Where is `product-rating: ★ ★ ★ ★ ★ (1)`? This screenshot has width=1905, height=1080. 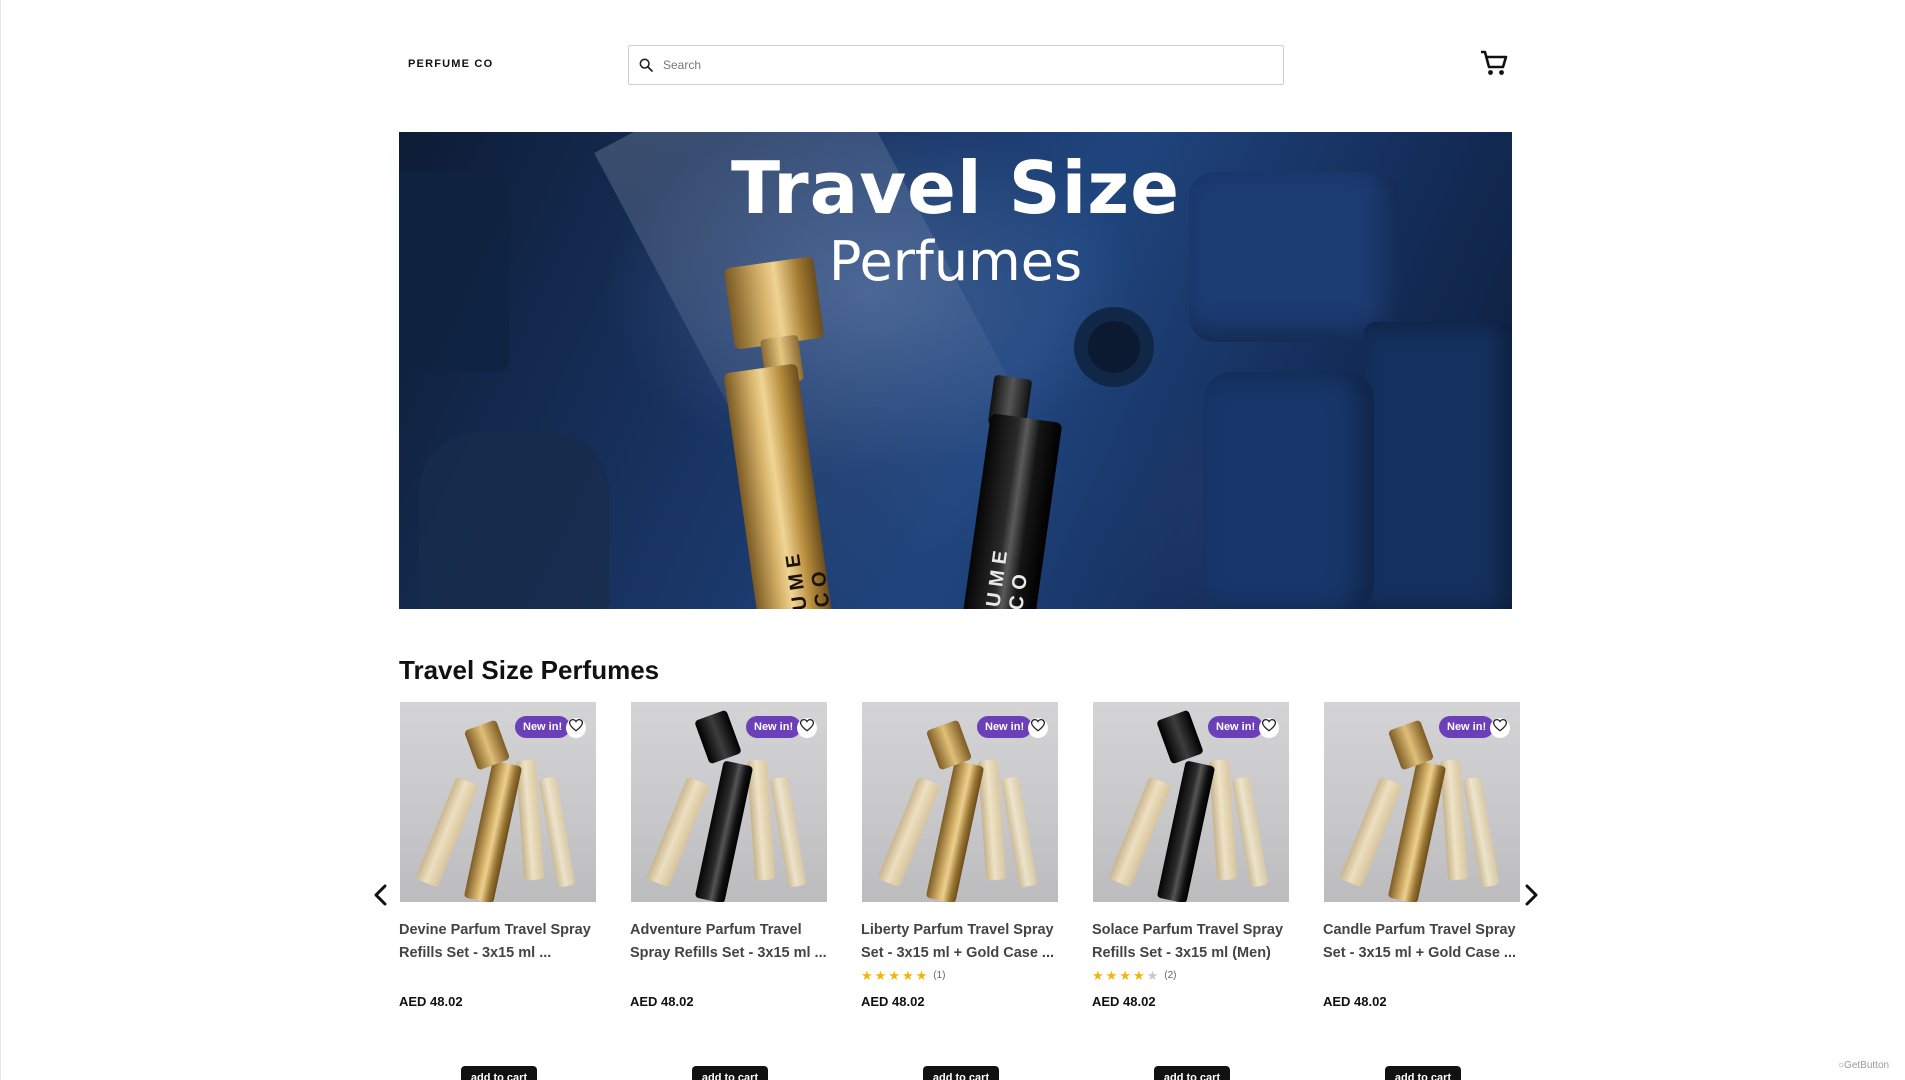 product-rating: ★ ★ ★ ★ ★ (1) is located at coordinates (903, 975).